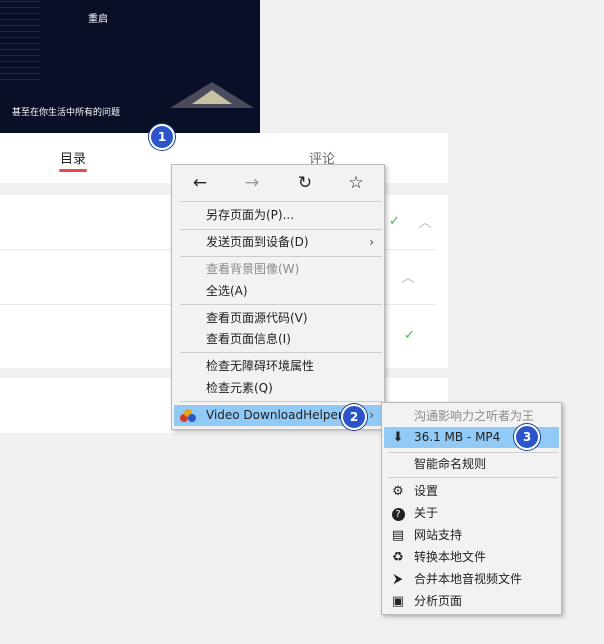 This screenshot has height=644, width=604. I want to click on menu-view-source: 查看页面源代码(V), so click(278, 318).